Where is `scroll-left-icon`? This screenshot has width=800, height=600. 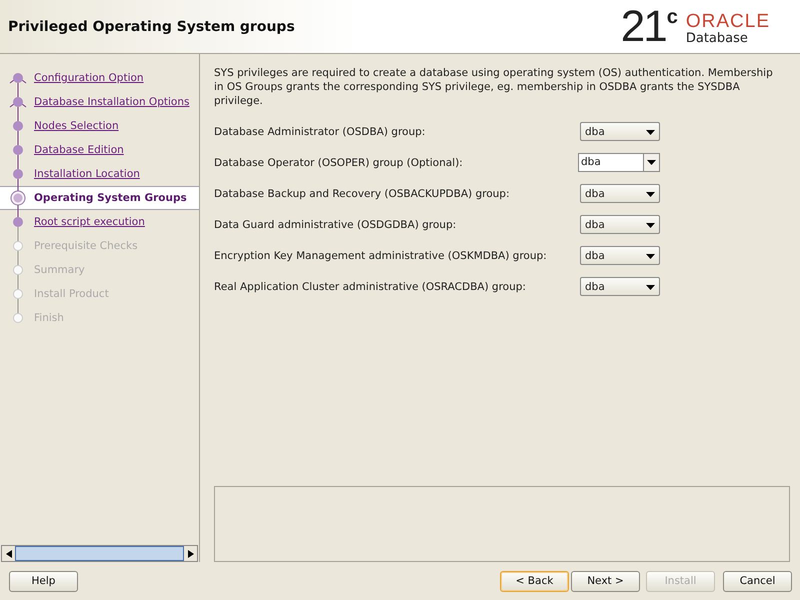 scroll-left-icon is located at coordinates (8, 553).